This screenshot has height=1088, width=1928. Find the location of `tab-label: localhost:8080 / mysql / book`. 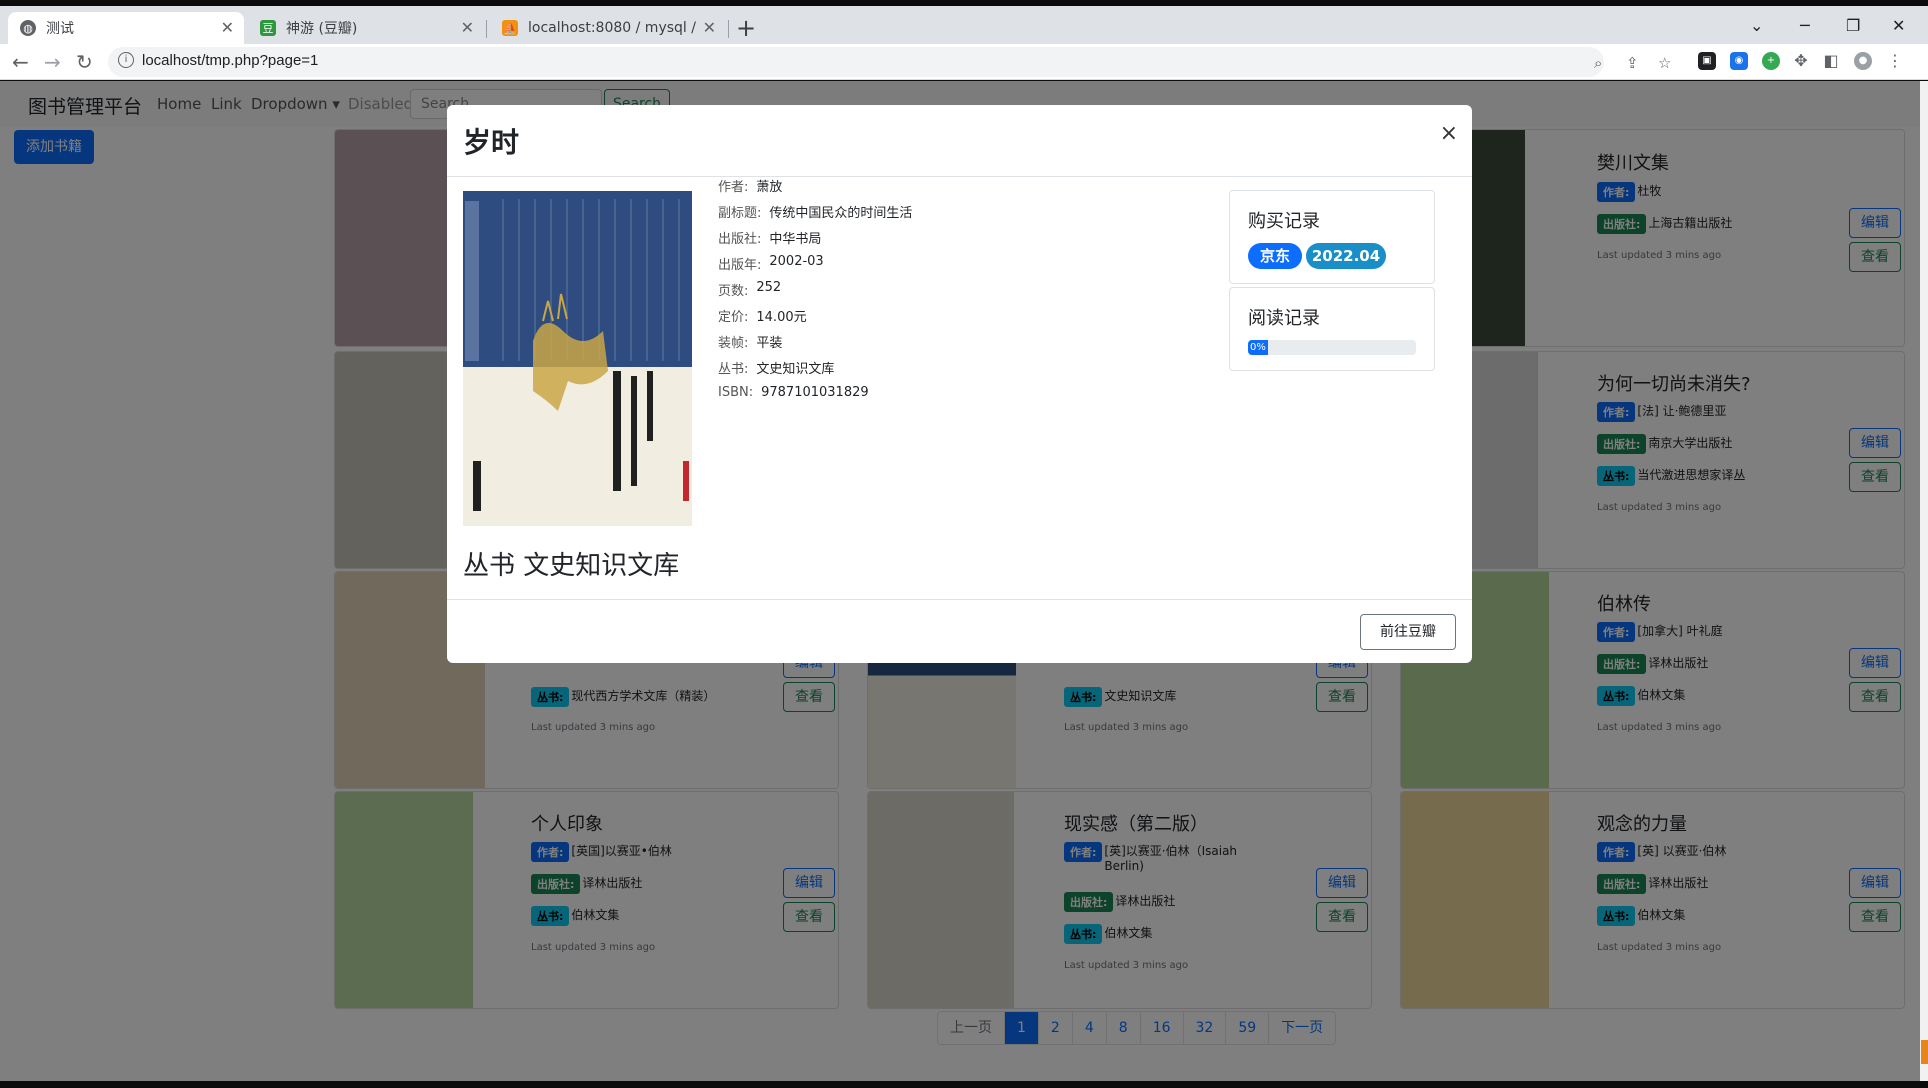

tab-label: localhost:8080 / mysql / book is located at coordinates (613, 28).